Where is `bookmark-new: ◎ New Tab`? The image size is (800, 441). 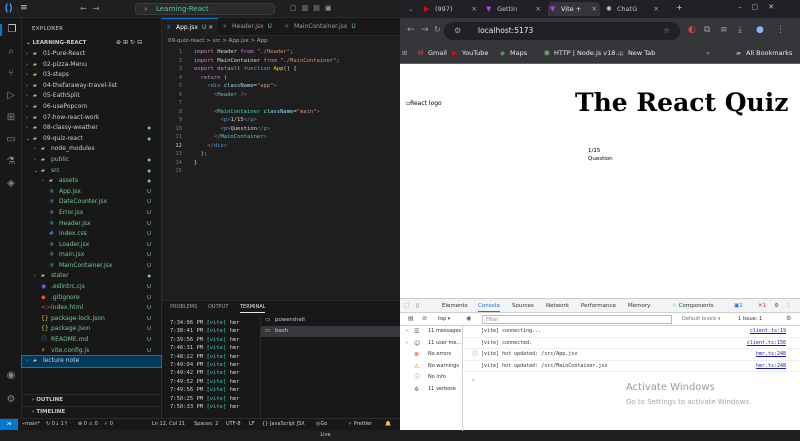
bookmark-new: ◎ New Tab is located at coordinates (636, 53).